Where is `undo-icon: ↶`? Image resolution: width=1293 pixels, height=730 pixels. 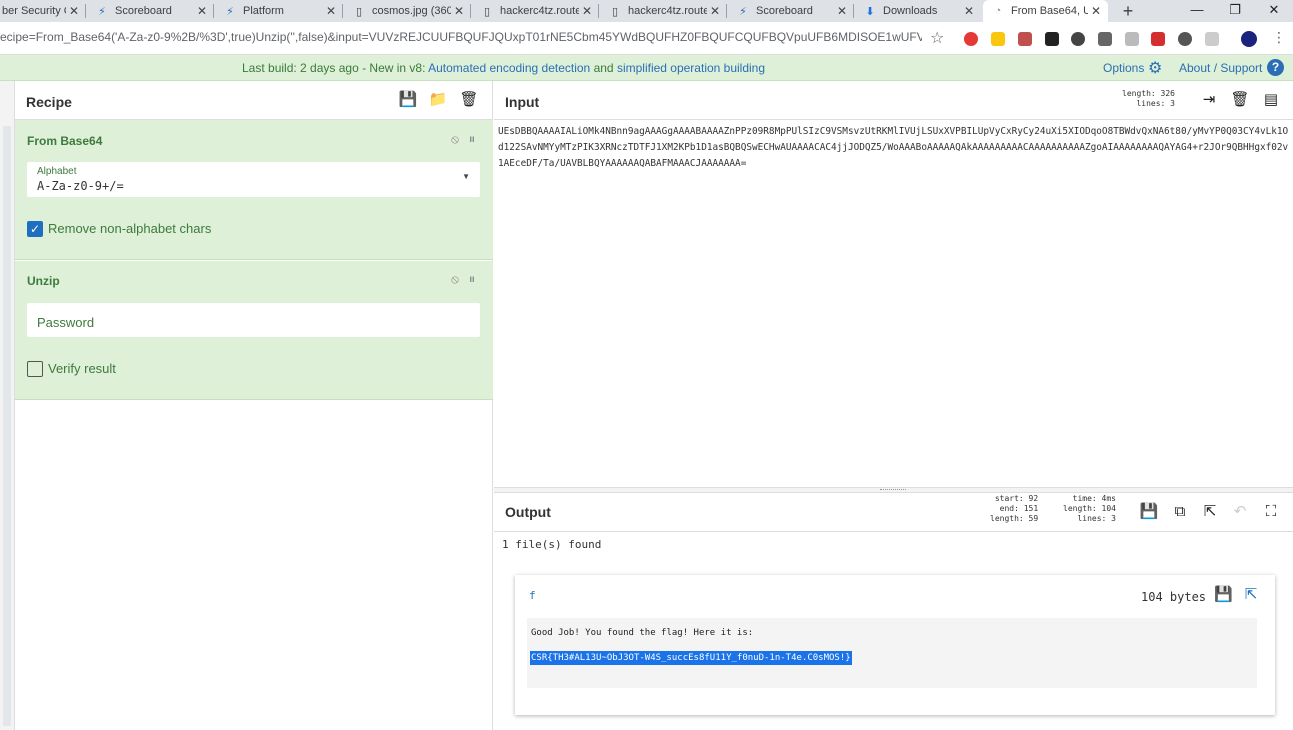
undo-icon: ↶ is located at coordinates (1240, 512).